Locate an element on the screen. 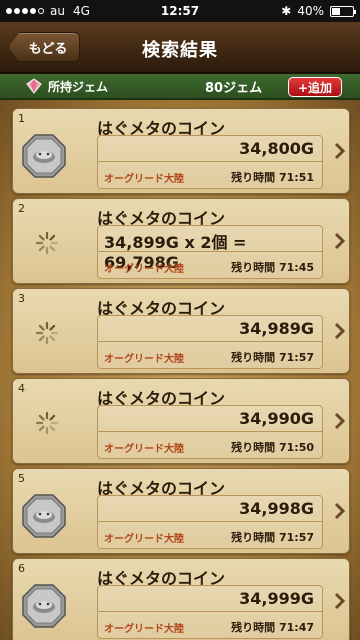 This screenshot has width=360, height=640. bluetooth-icon: ✱ is located at coordinates (286, 11).